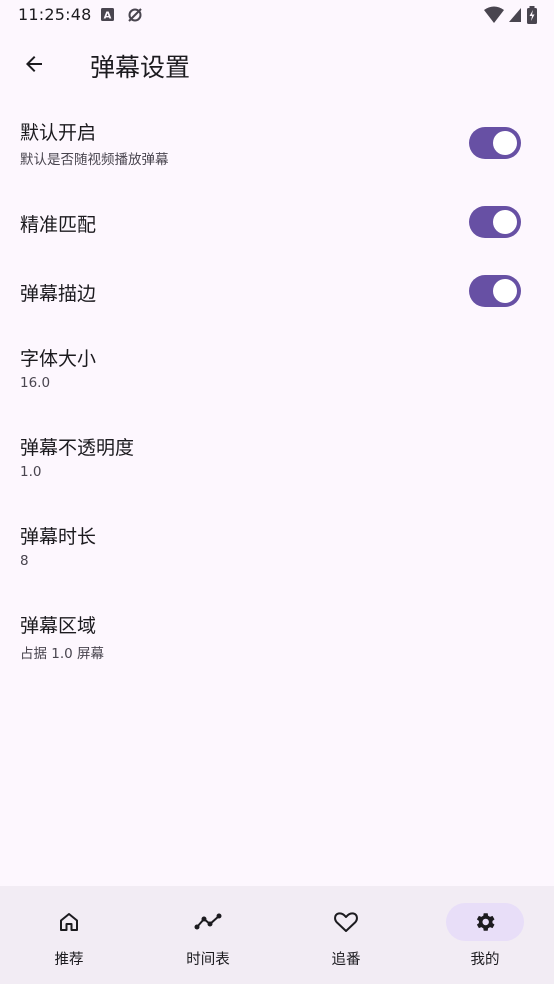 The height and width of the screenshot is (984, 554). I want to click on setting-precise-match: 精准匹配, so click(277, 222).